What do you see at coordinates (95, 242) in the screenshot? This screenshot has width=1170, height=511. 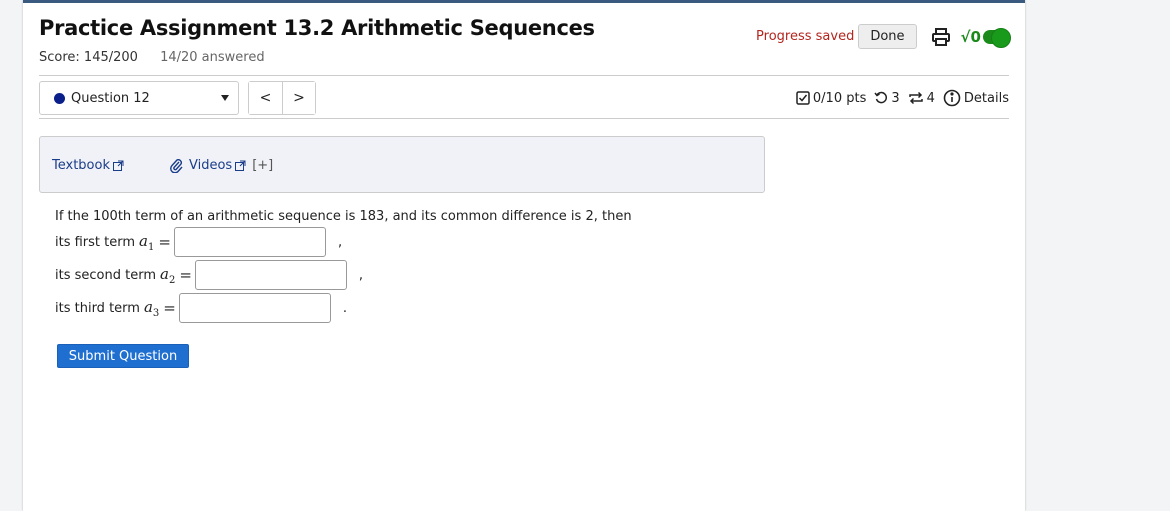 I see `answer-prefix: its first term` at bounding box center [95, 242].